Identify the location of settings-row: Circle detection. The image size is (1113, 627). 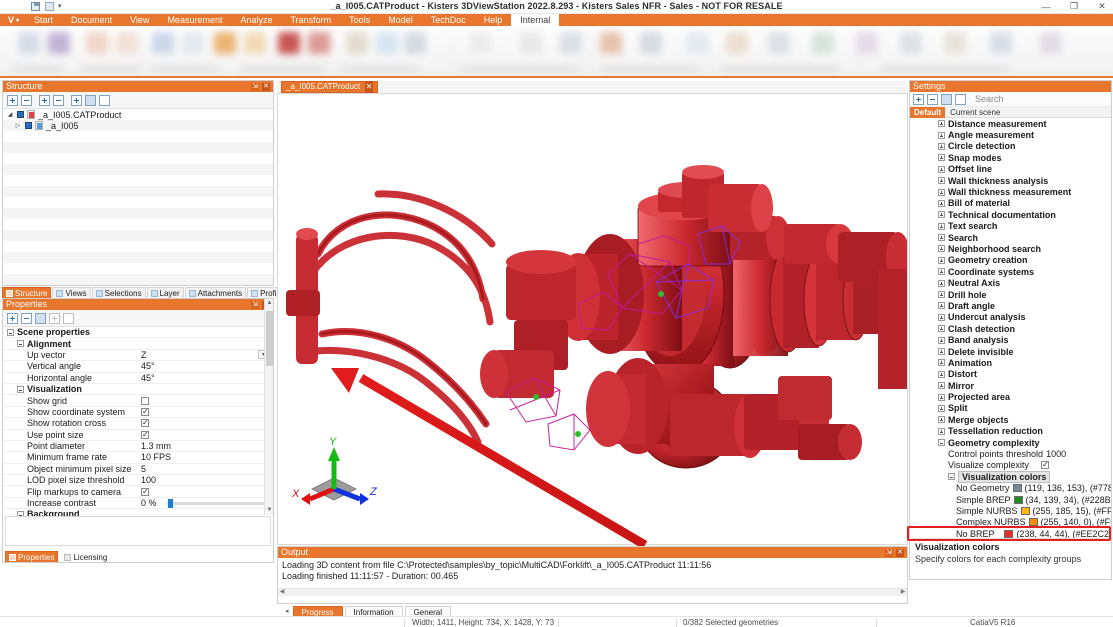
(1010, 146).